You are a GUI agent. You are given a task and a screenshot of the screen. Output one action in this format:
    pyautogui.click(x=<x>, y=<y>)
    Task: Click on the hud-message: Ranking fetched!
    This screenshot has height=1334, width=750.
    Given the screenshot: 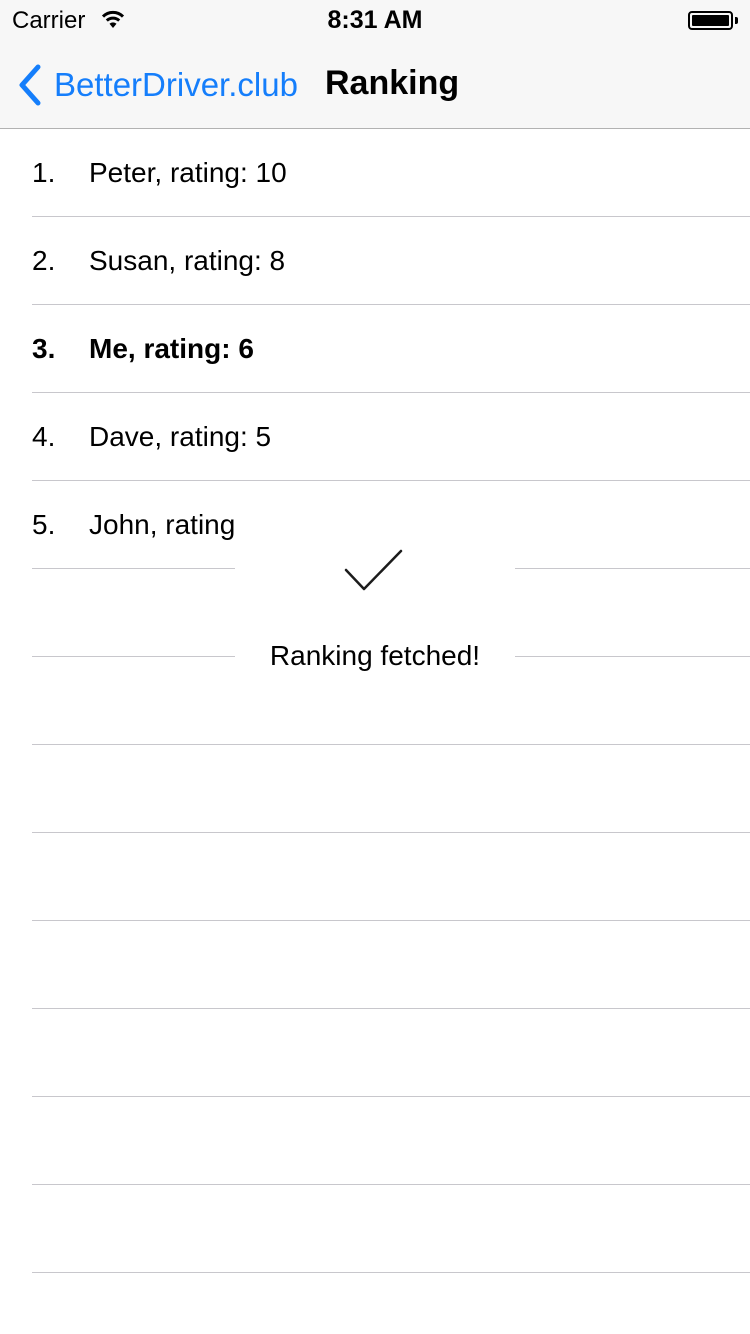 What is the action you would take?
    pyautogui.click(x=375, y=655)
    